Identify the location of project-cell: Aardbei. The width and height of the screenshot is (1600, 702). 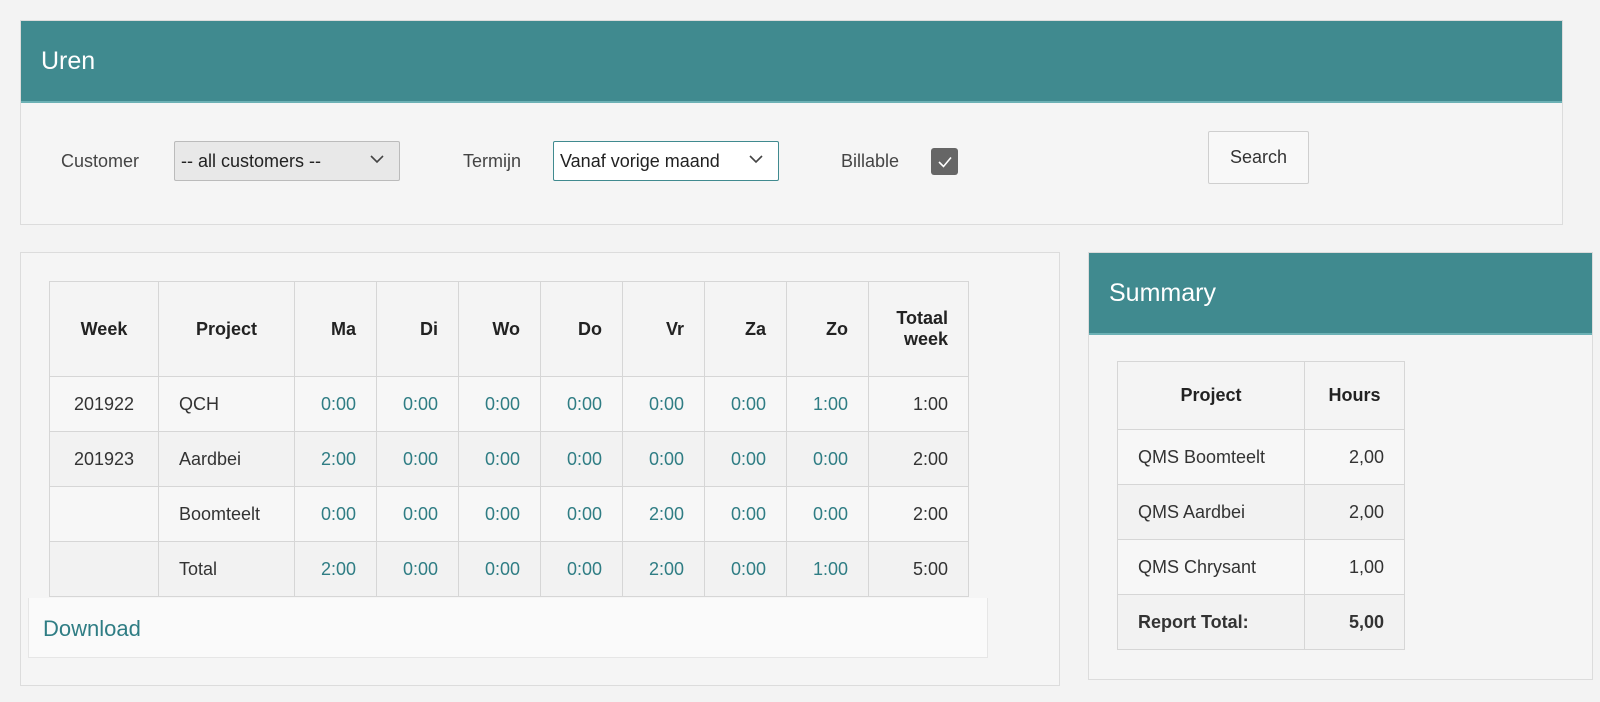
(226, 459).